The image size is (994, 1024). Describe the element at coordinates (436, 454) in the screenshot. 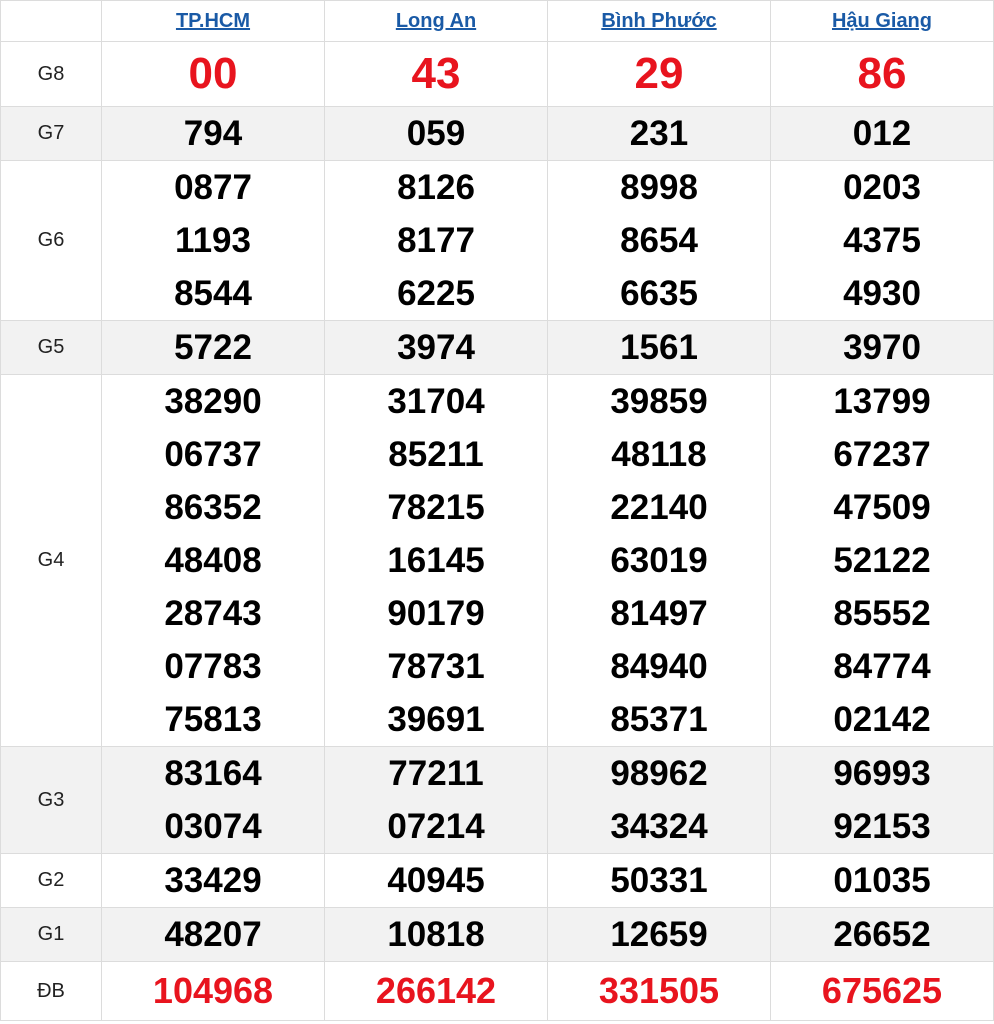

I see `prize-number: 85211` at that location.